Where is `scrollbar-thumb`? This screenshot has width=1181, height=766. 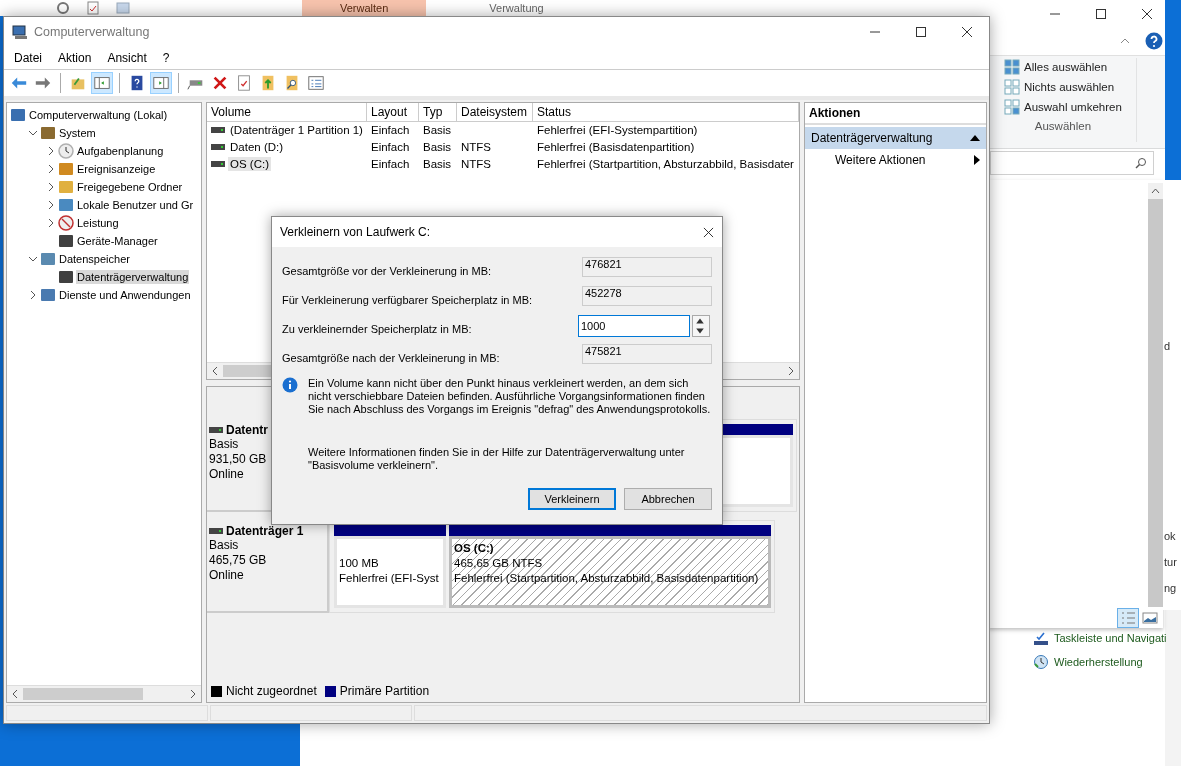
scrollbar-thumb is located at coordinates (83, 694).